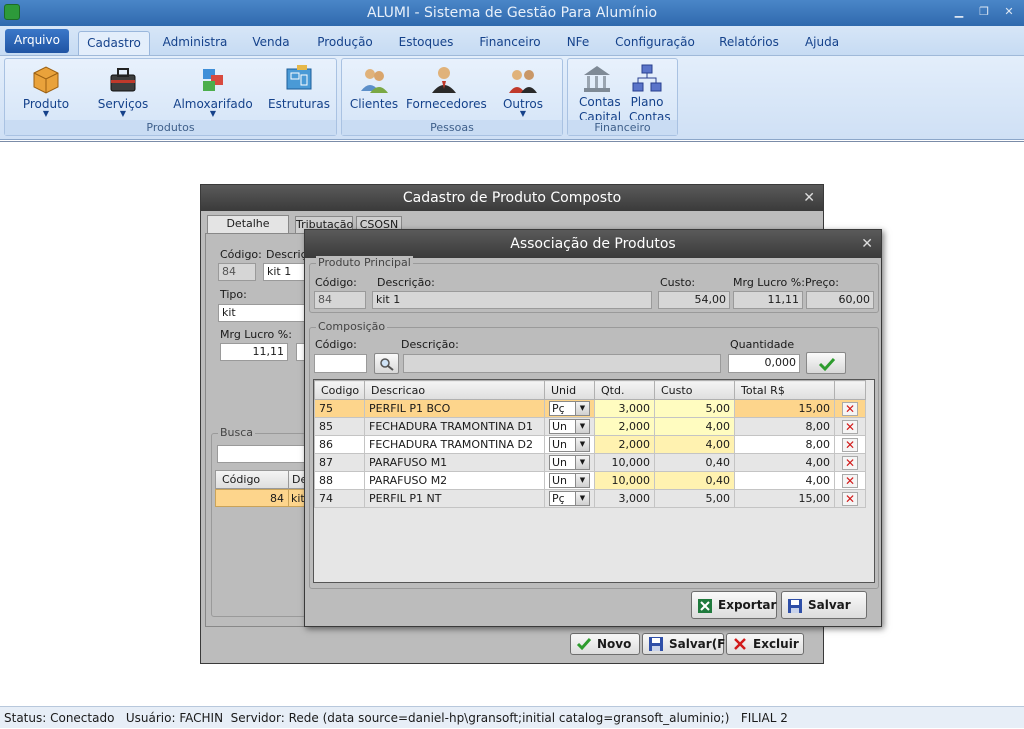  I want to click on plano-contas-button: Plano Contas, so click(647, 93).